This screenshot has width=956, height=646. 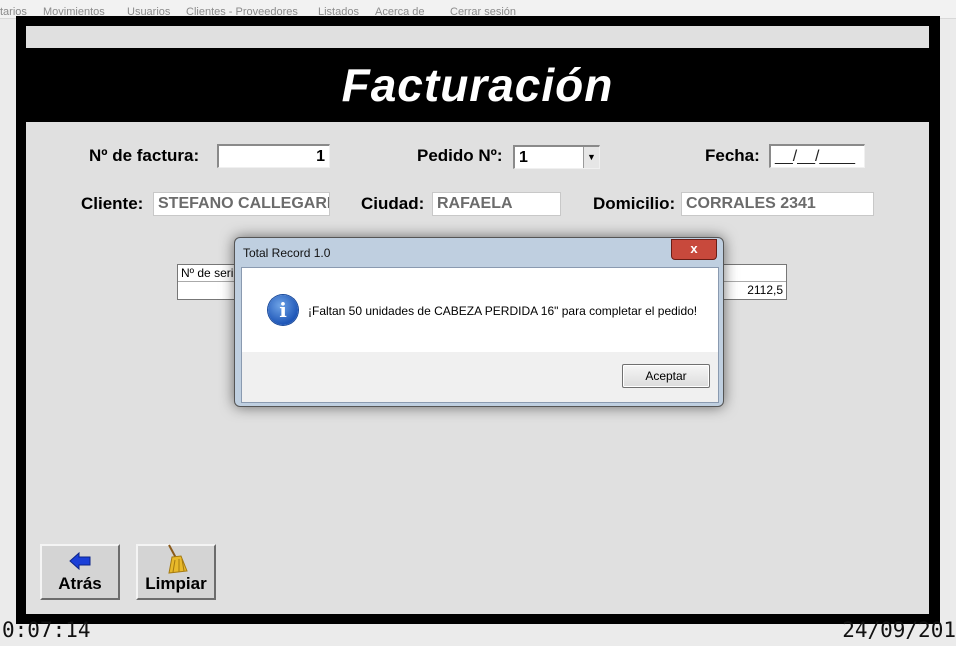 What do you see at coordinates (283, 310) in the screenshot?
I see `info-icon: i` at bounding box center [283, 310].